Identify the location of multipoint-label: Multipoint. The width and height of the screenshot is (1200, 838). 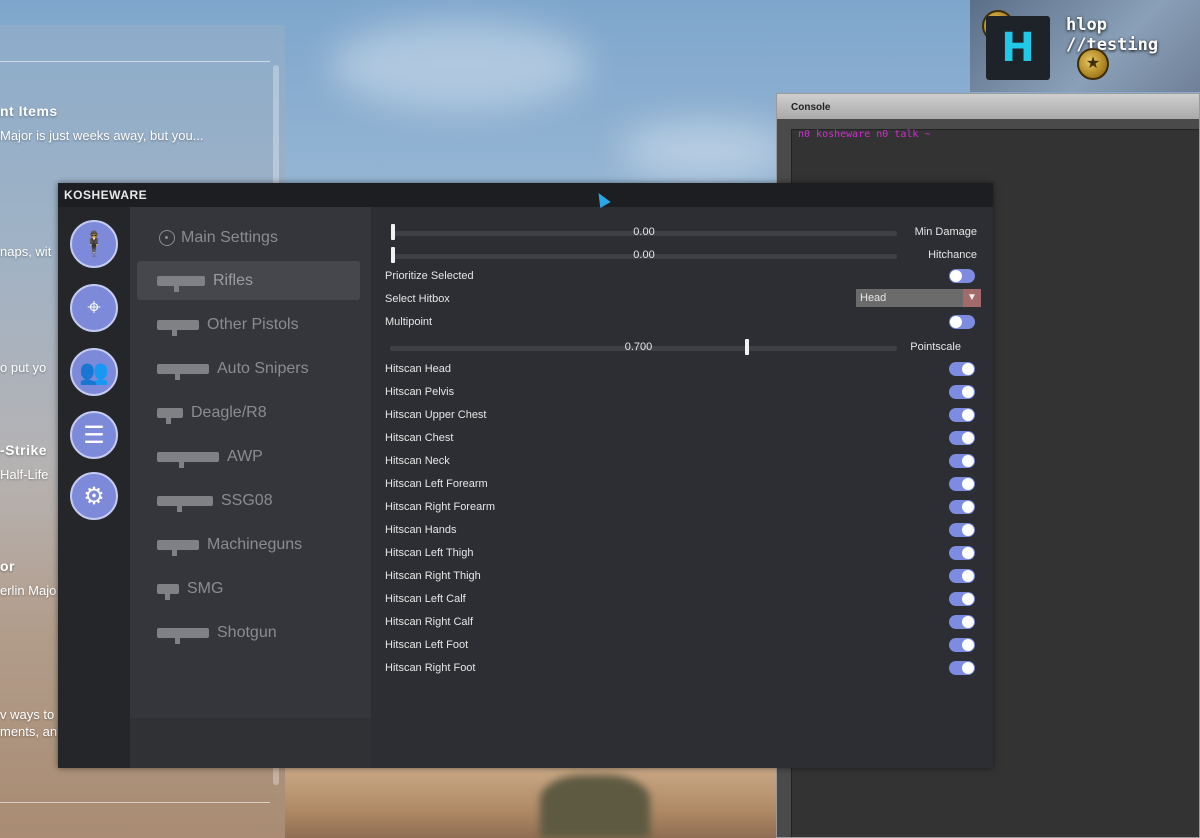
(409, 322).